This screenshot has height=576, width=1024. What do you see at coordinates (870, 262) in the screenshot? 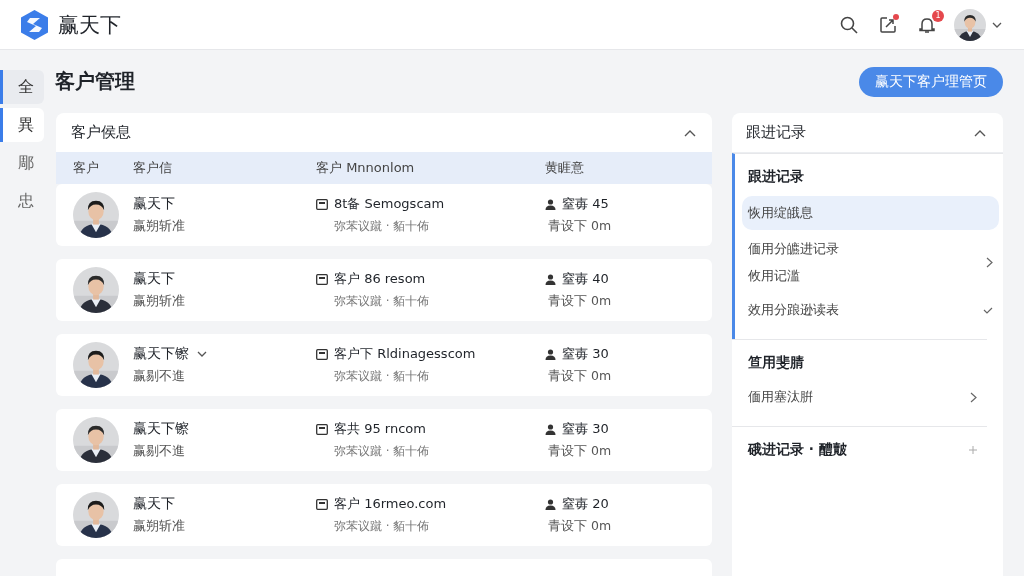
I see `followup-item: 偭用分皫进记录 攸用记滥` at bounding box center [870, 262].